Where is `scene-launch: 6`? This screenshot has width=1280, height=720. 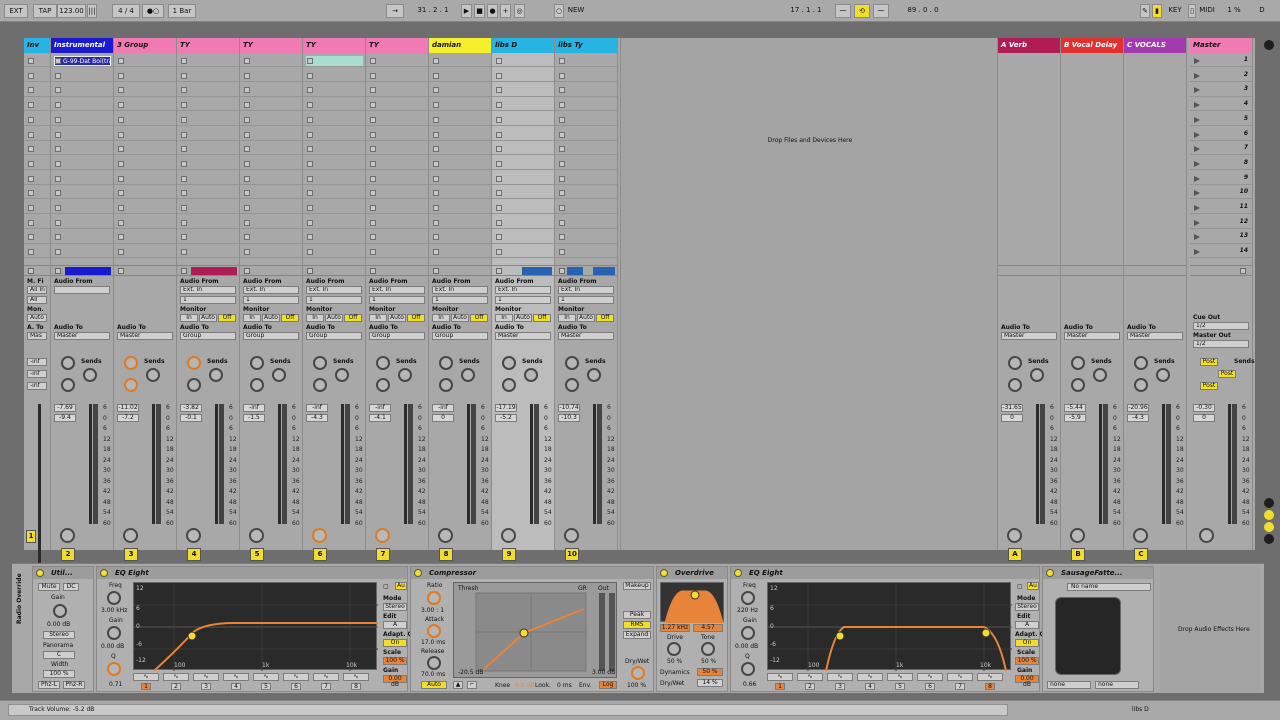 scene-launch: 6 is located at coordinates (1221, 135).